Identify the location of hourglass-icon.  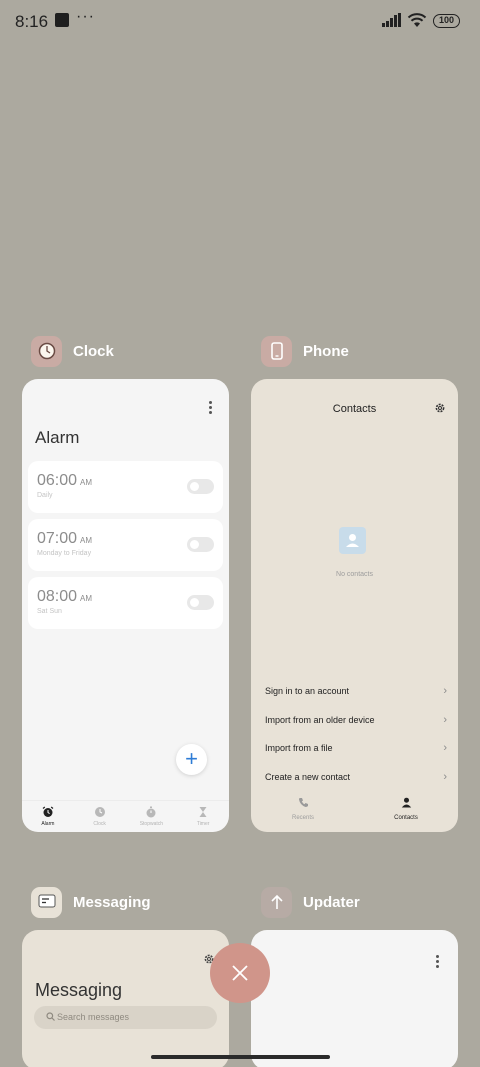
(203, 812).